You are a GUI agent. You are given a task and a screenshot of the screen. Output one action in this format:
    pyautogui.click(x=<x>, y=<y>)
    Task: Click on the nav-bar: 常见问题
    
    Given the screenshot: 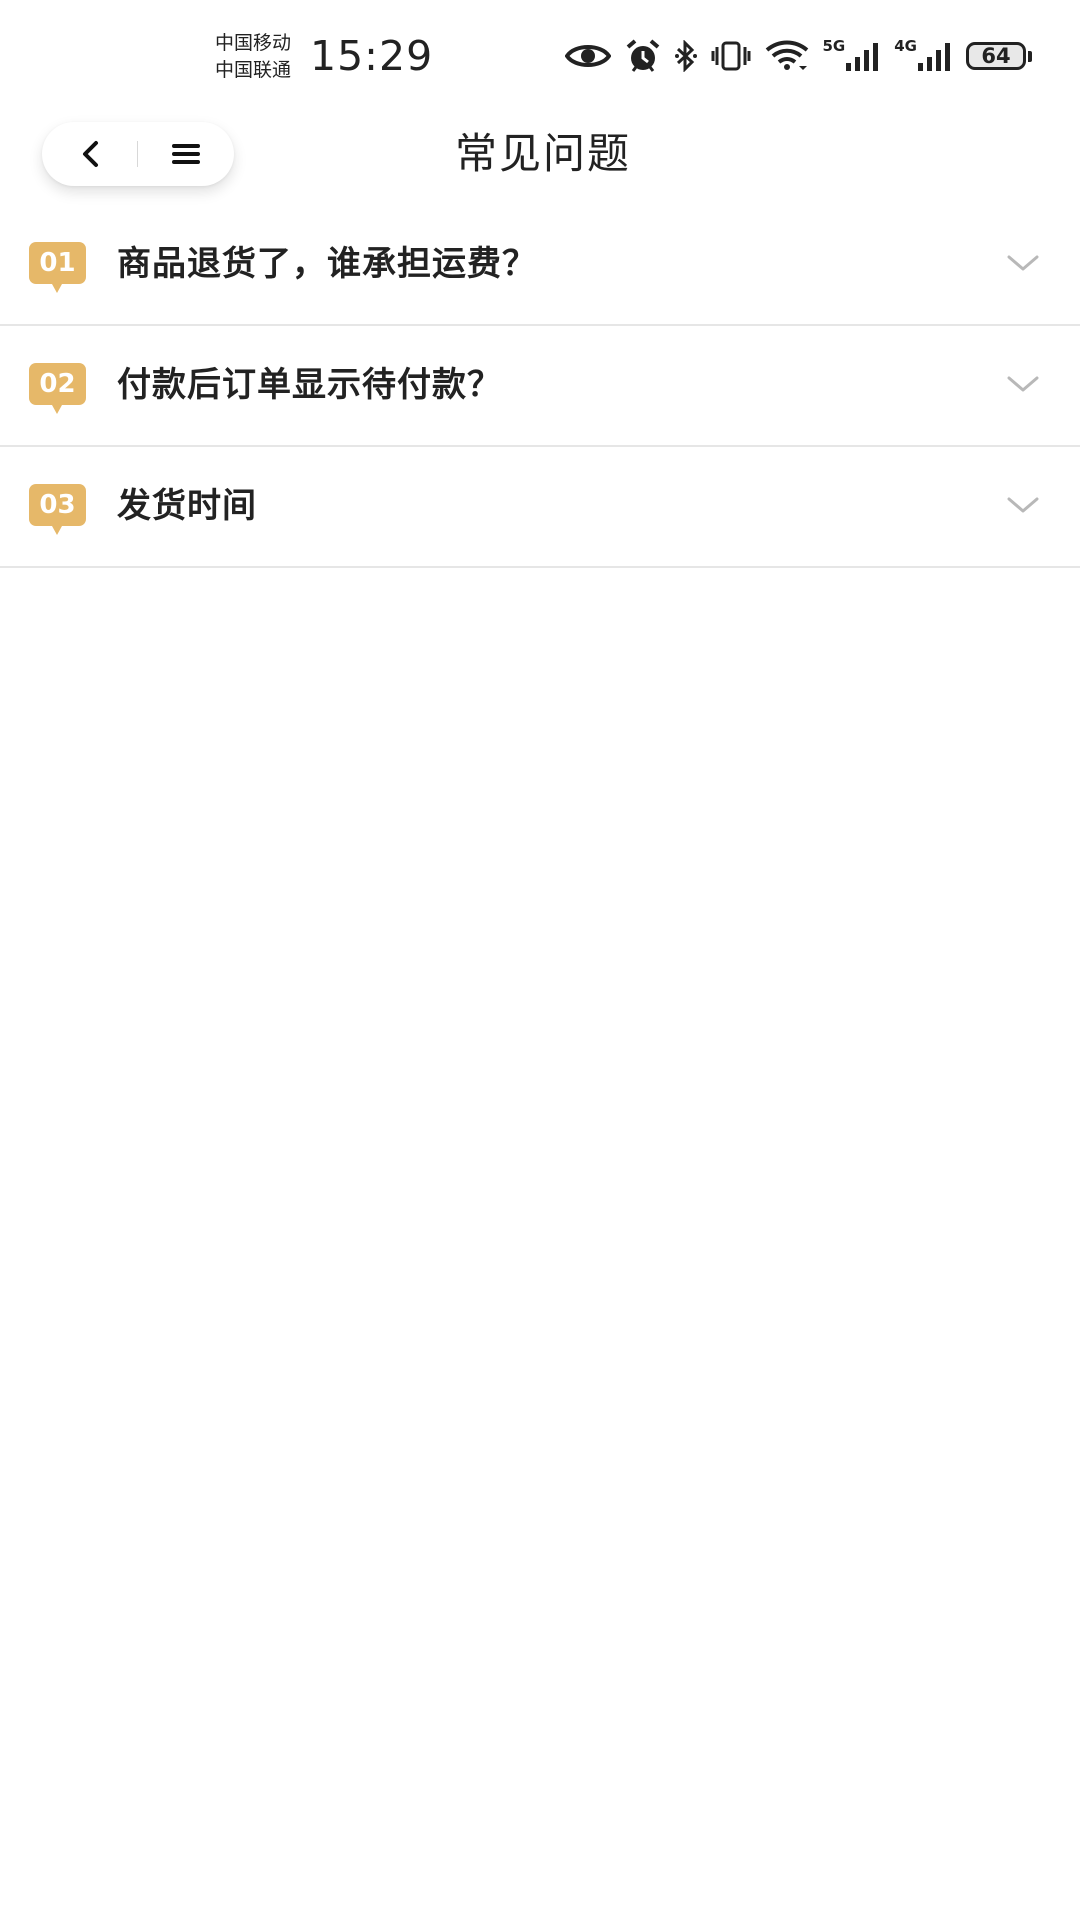 What is the action you would take?
    pyautogui.click(x=540, y=157)
    